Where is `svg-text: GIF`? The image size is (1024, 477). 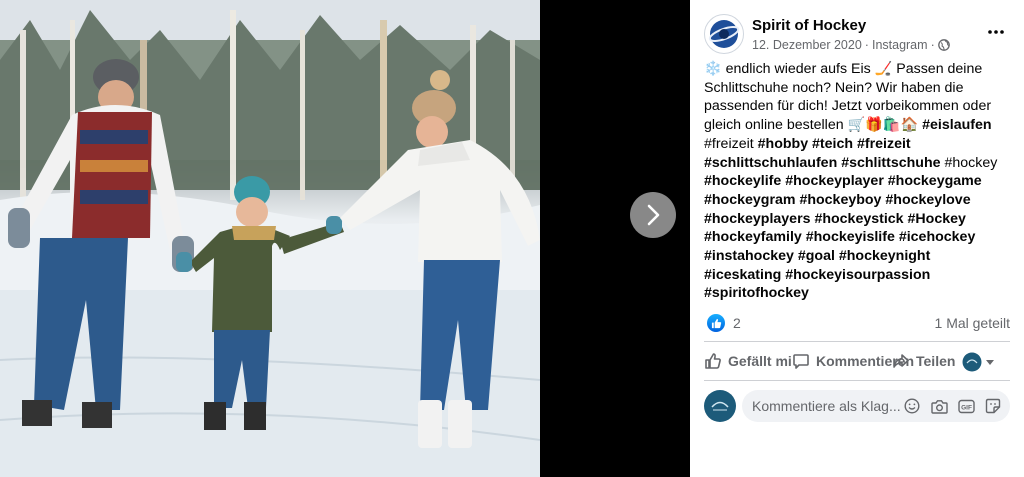 svg-text: GIF is located at coordinates (966, 407).